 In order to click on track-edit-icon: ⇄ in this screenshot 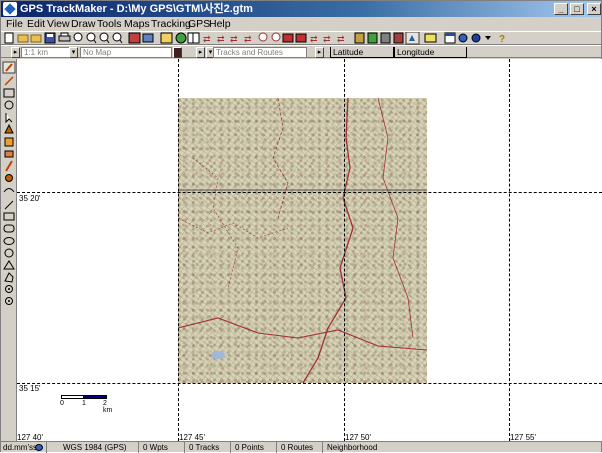, I will do `click(248, 39)`.